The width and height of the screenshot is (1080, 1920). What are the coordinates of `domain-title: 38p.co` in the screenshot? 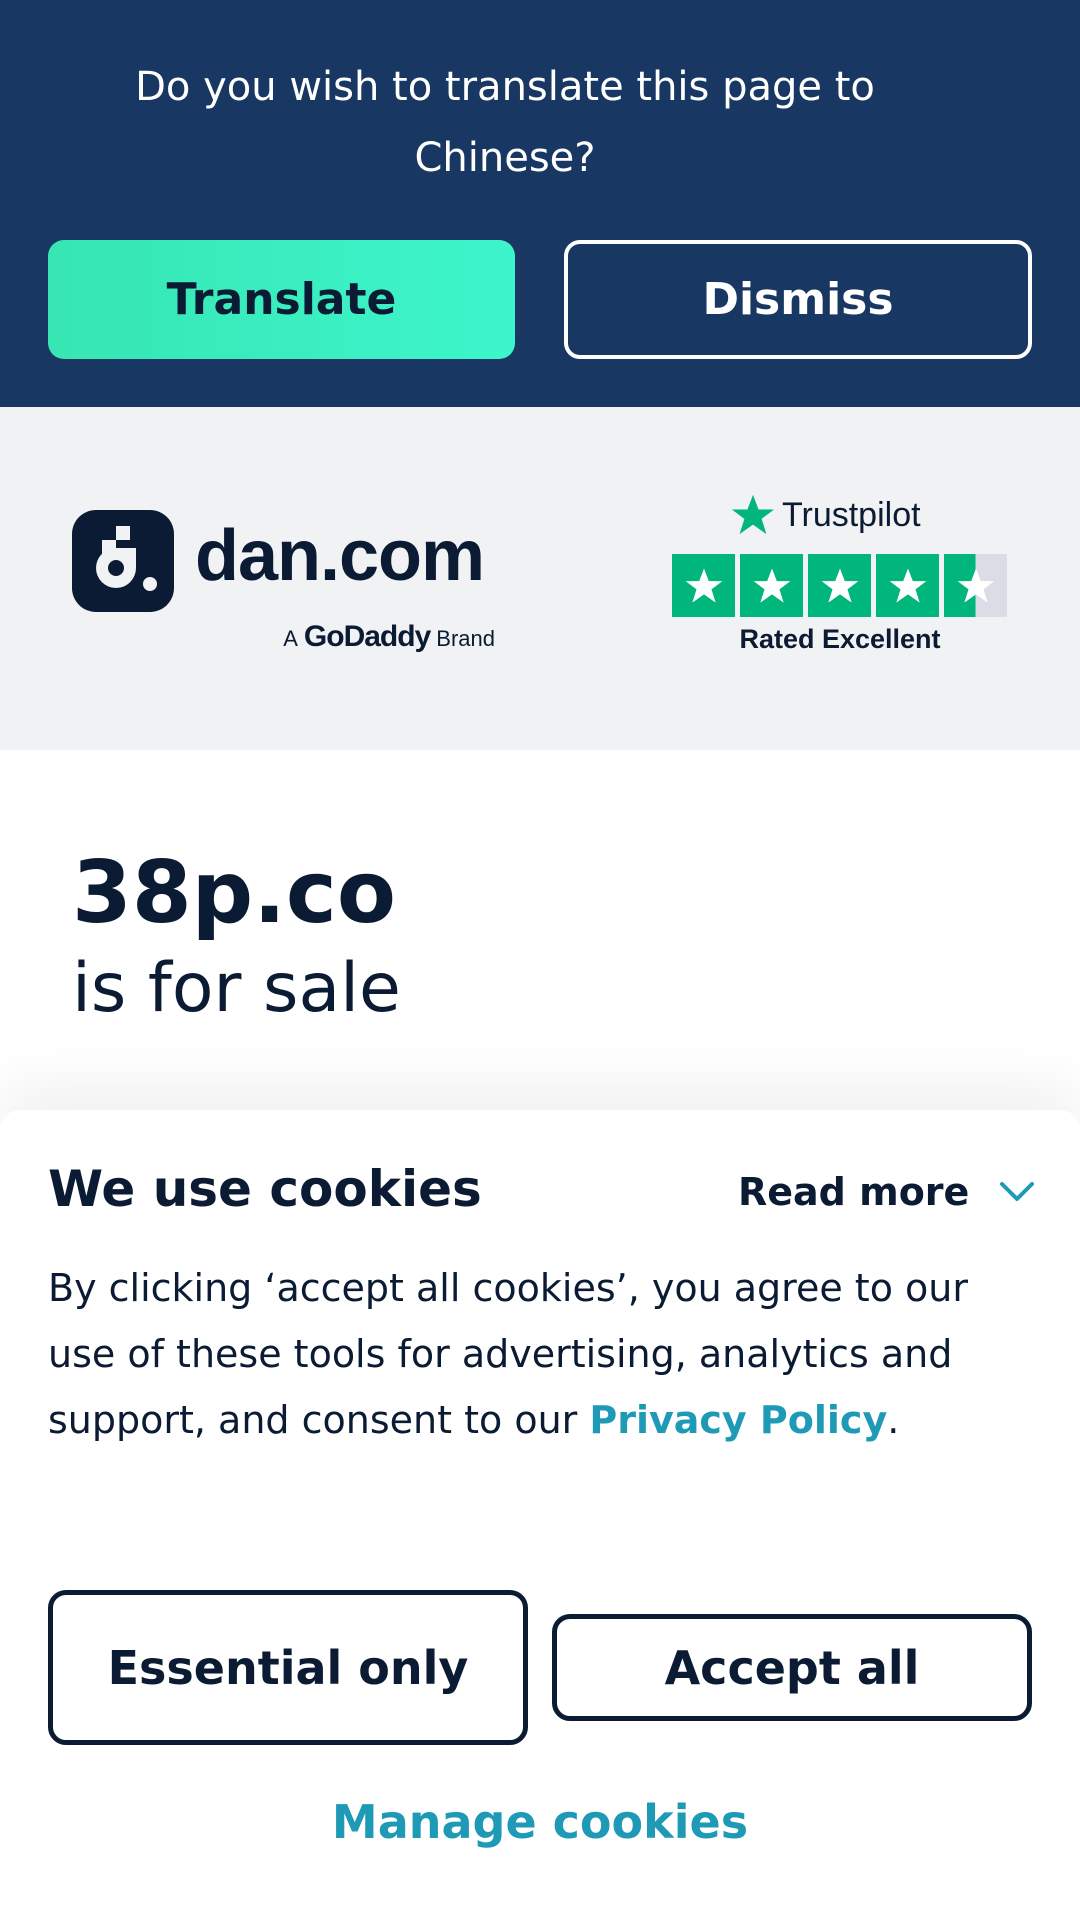 It's located at (234, 893).